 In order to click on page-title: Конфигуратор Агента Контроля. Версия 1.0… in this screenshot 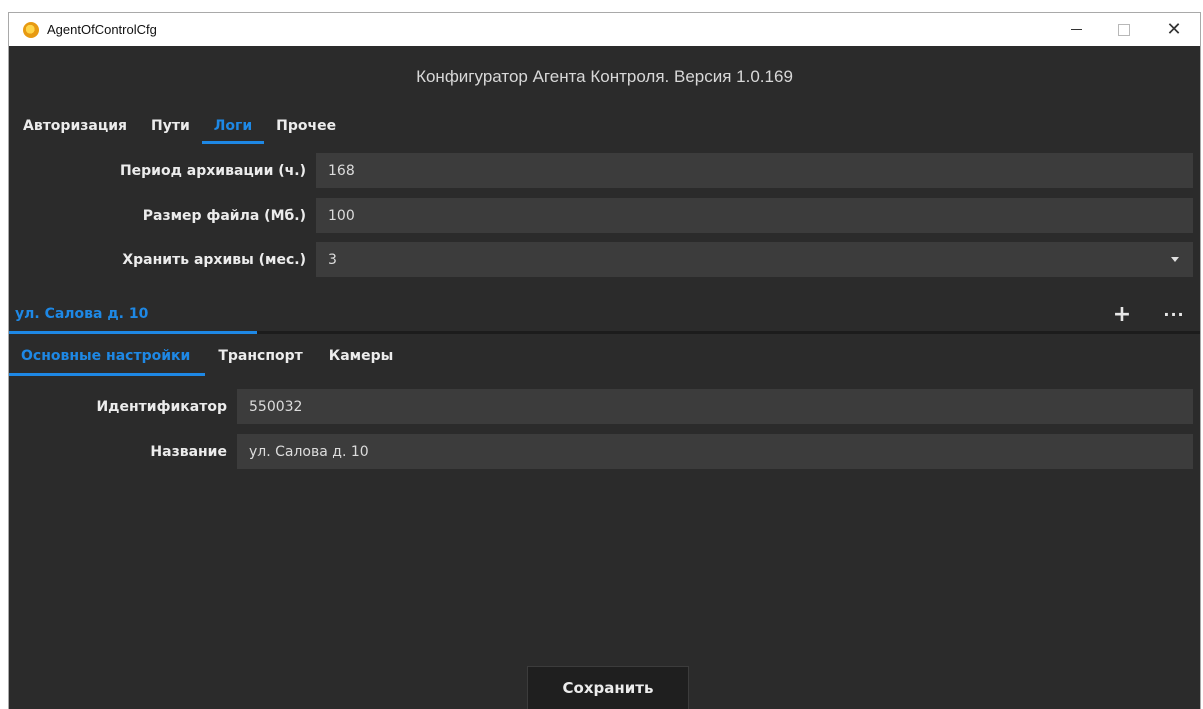, I will do `click(604, 76)`.